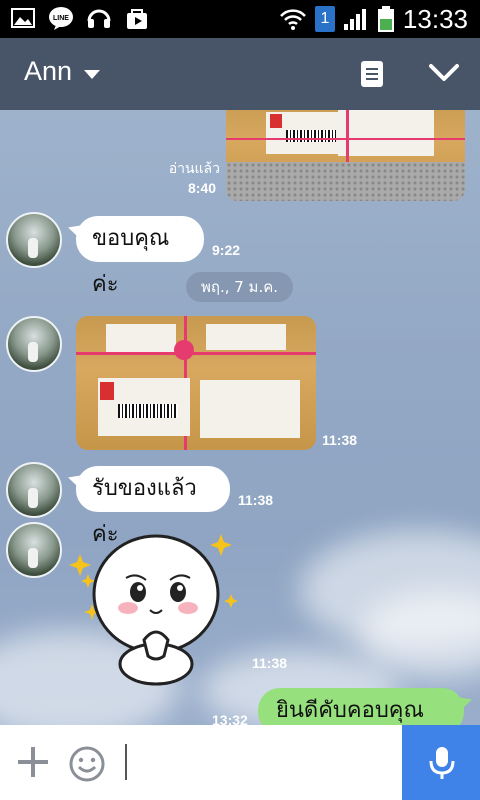  I want to click on outgoing-photo, so click(345, 155).